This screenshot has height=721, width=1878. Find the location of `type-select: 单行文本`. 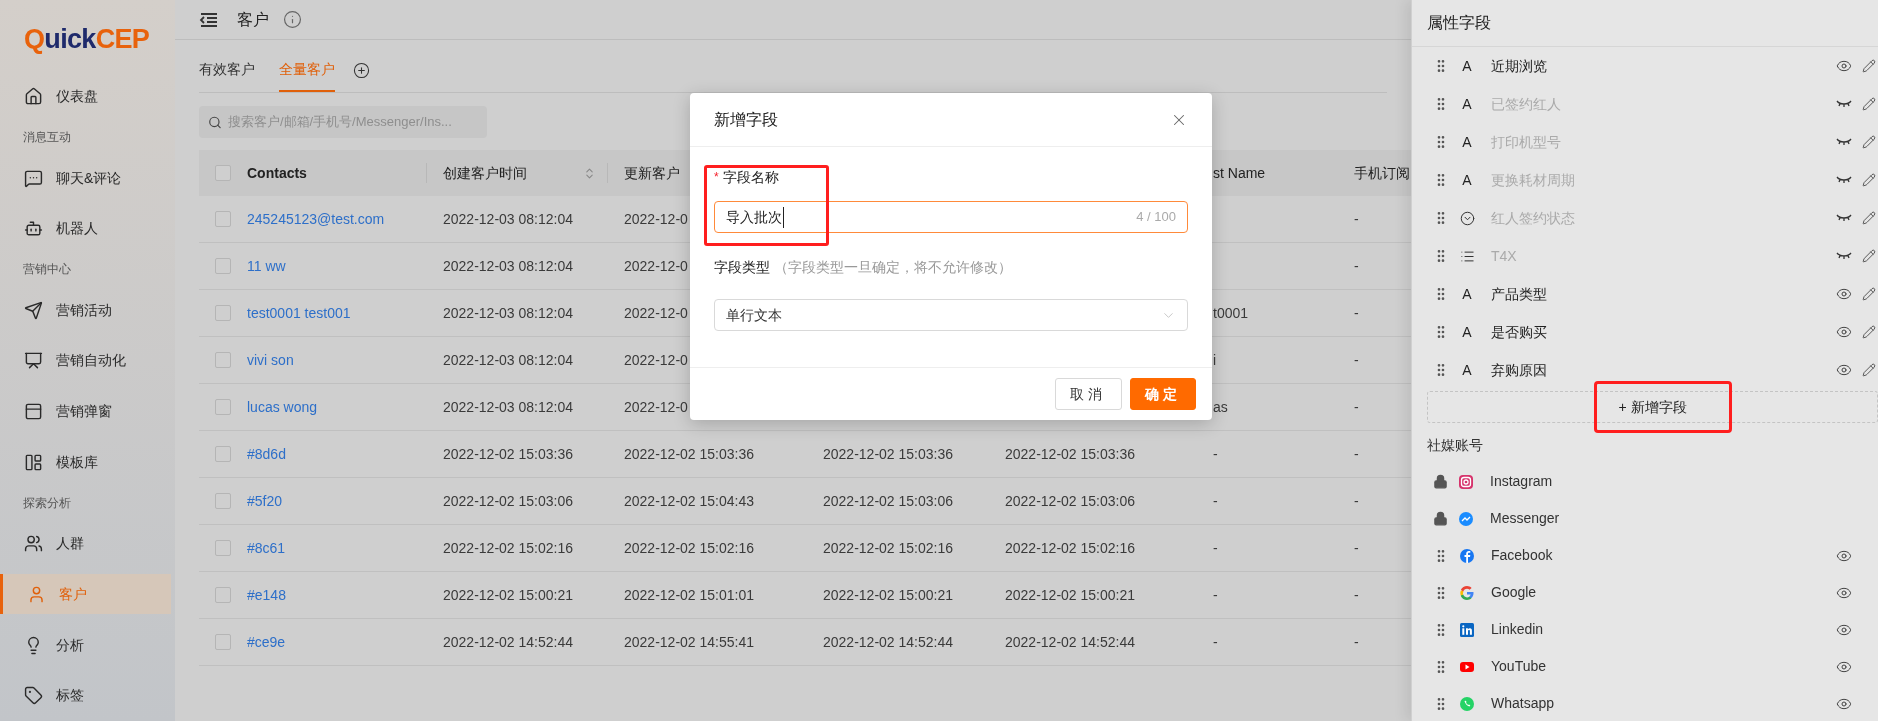

type-select: 单行文本 is located at coordinates (951, 315).